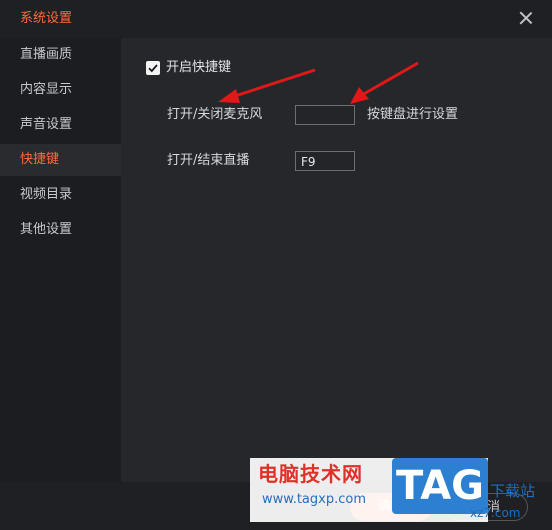 The image size is (552, 530). I want to click on sidebar-item-content-display: 内容显示, so click(60, 90).